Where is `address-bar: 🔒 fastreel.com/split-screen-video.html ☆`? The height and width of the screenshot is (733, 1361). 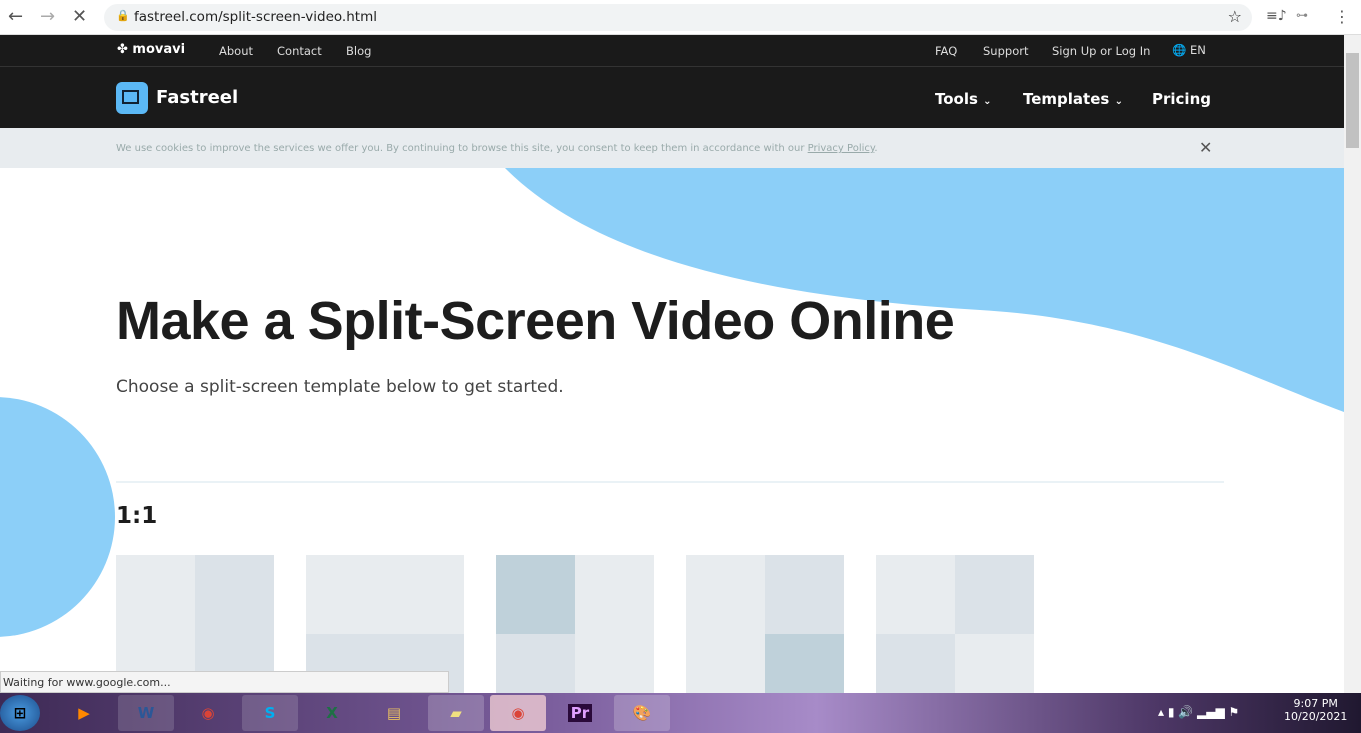
address-bar: 🔒 fastreel.com/split-screen-video.html ☆ is located at coordinates (678, 17).